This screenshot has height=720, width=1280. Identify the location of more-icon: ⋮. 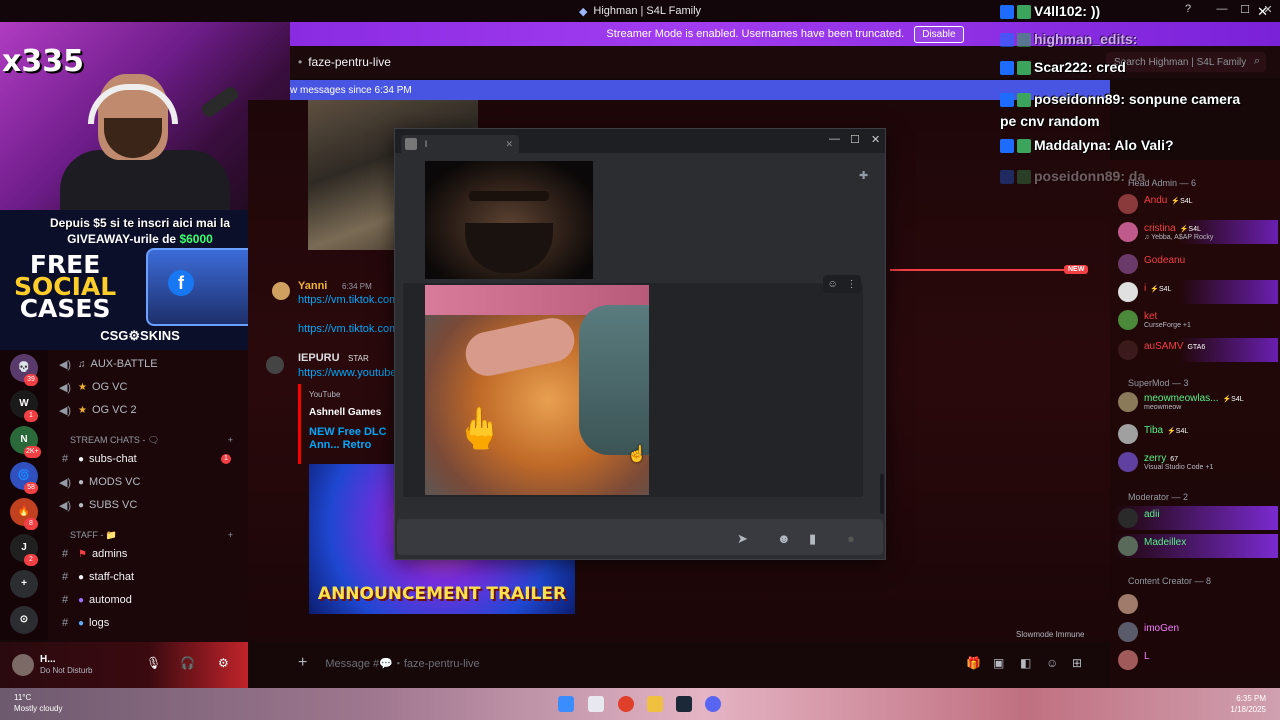
(852, 284).